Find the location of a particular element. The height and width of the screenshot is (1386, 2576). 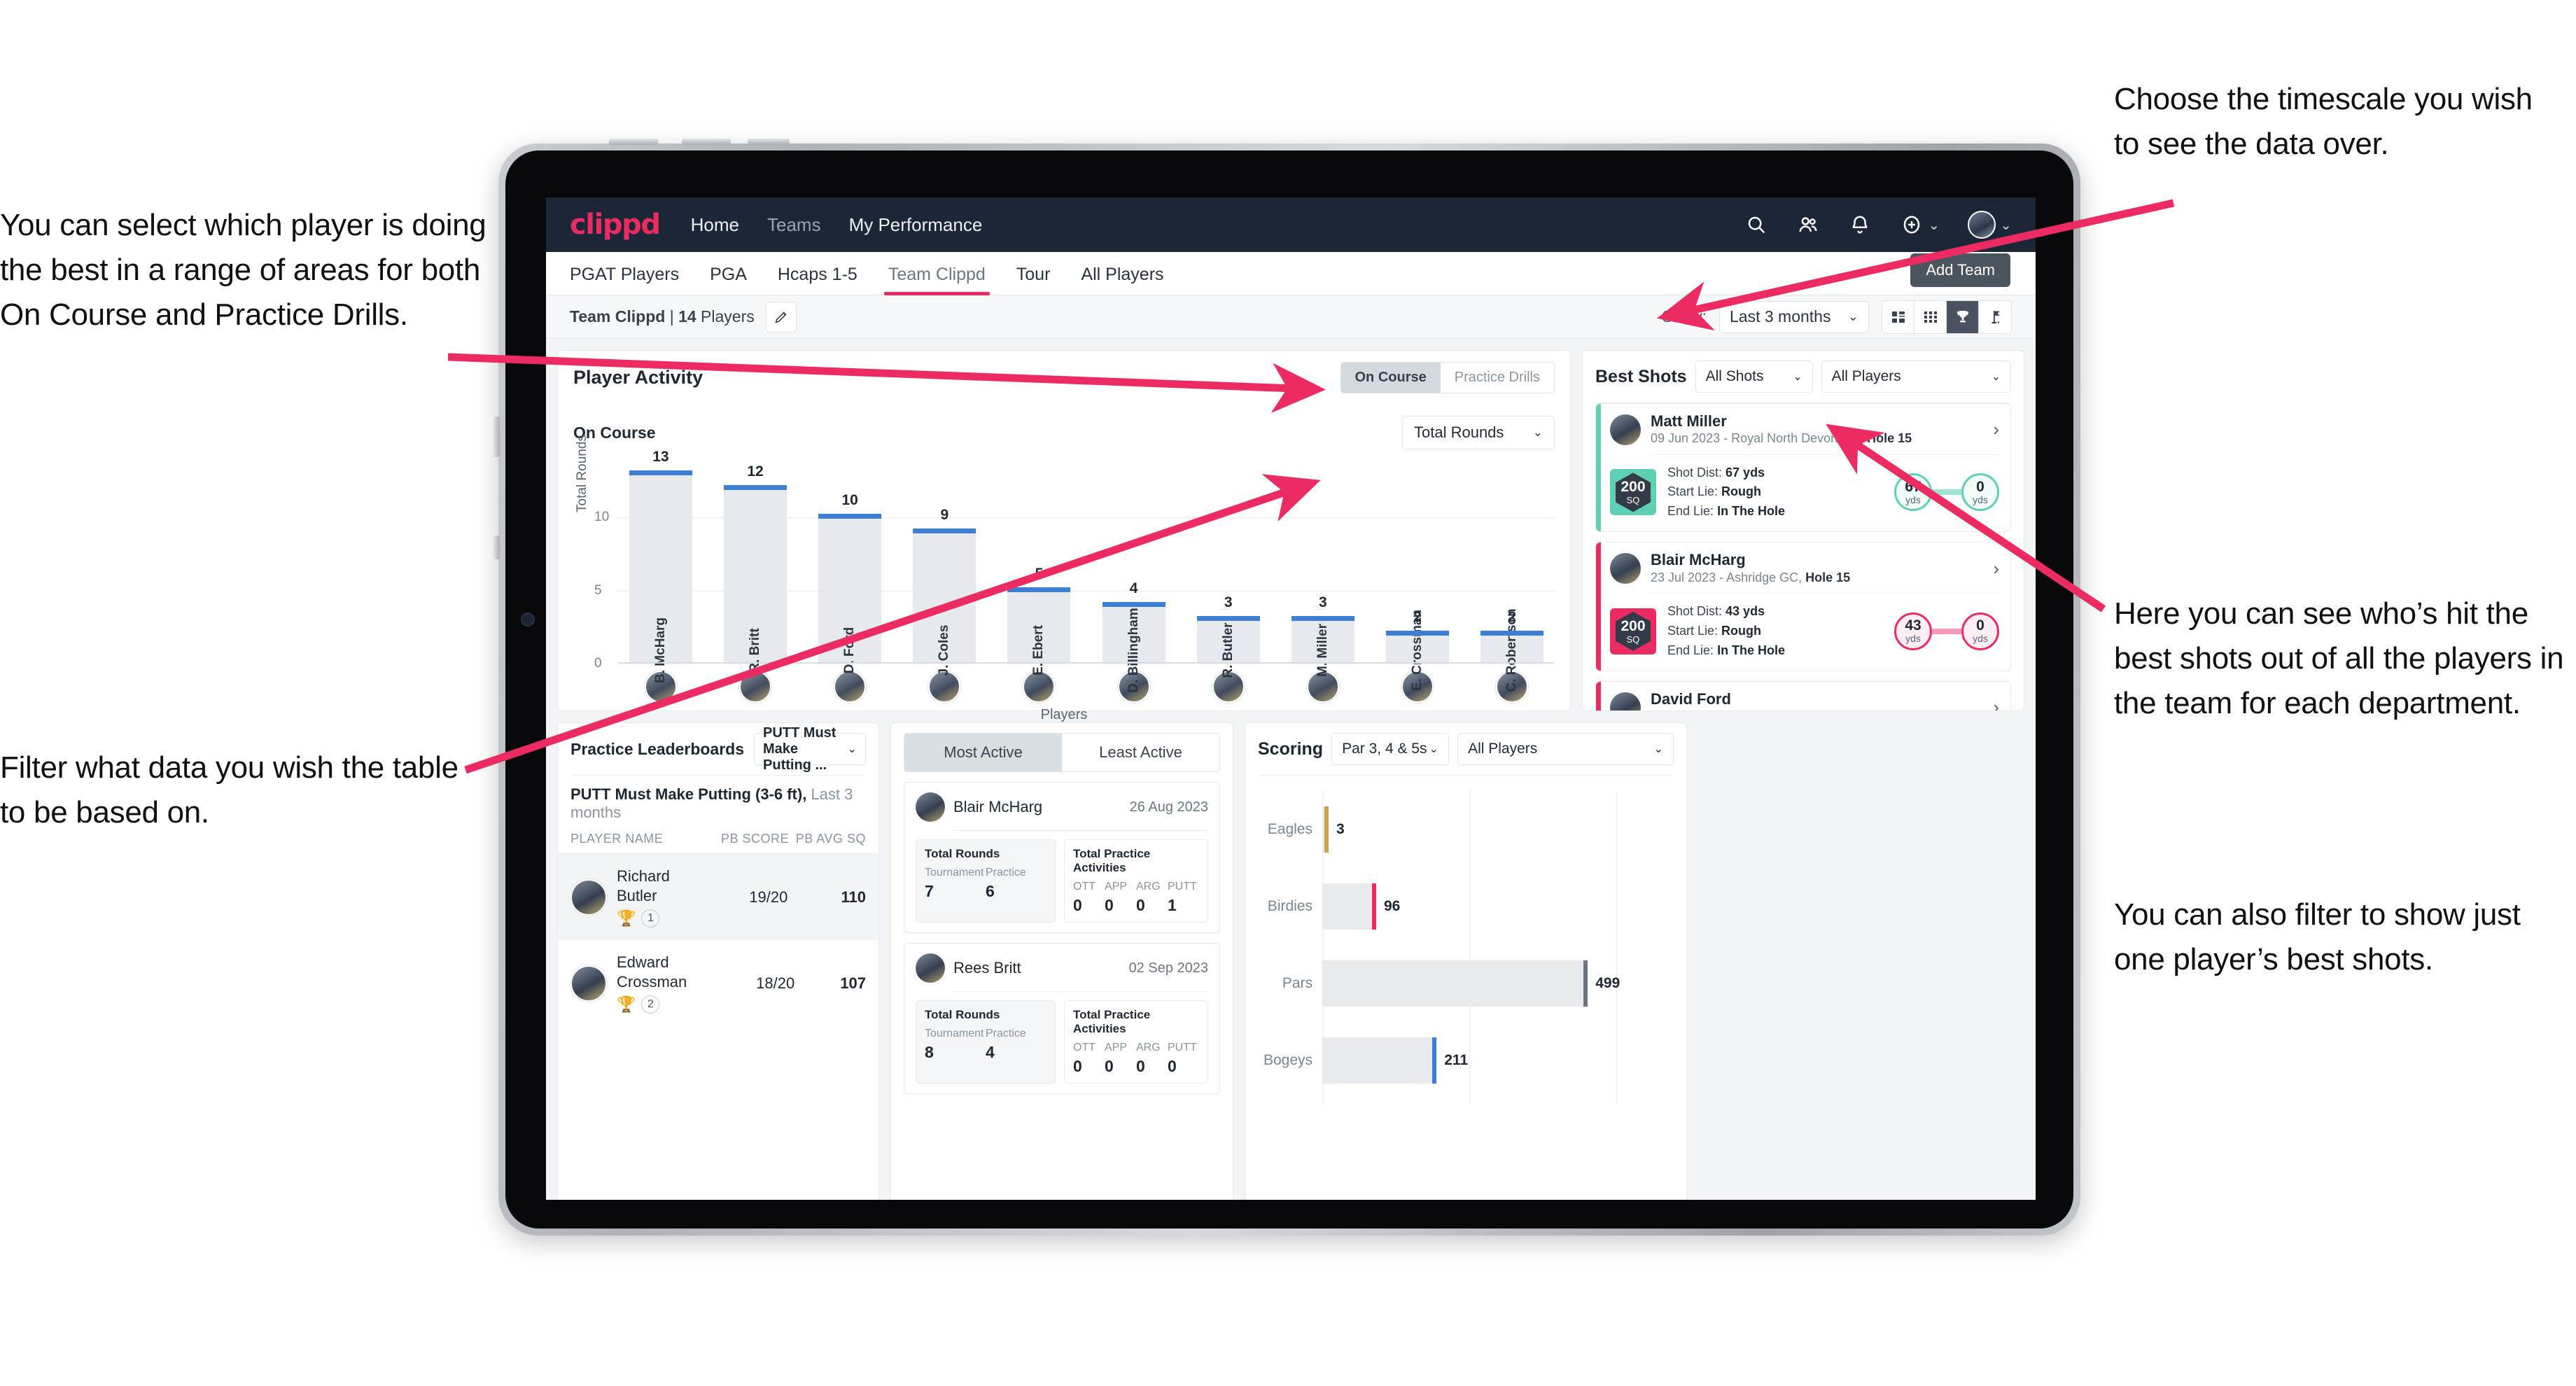

people-icon is located at coordinates (1808, 225).